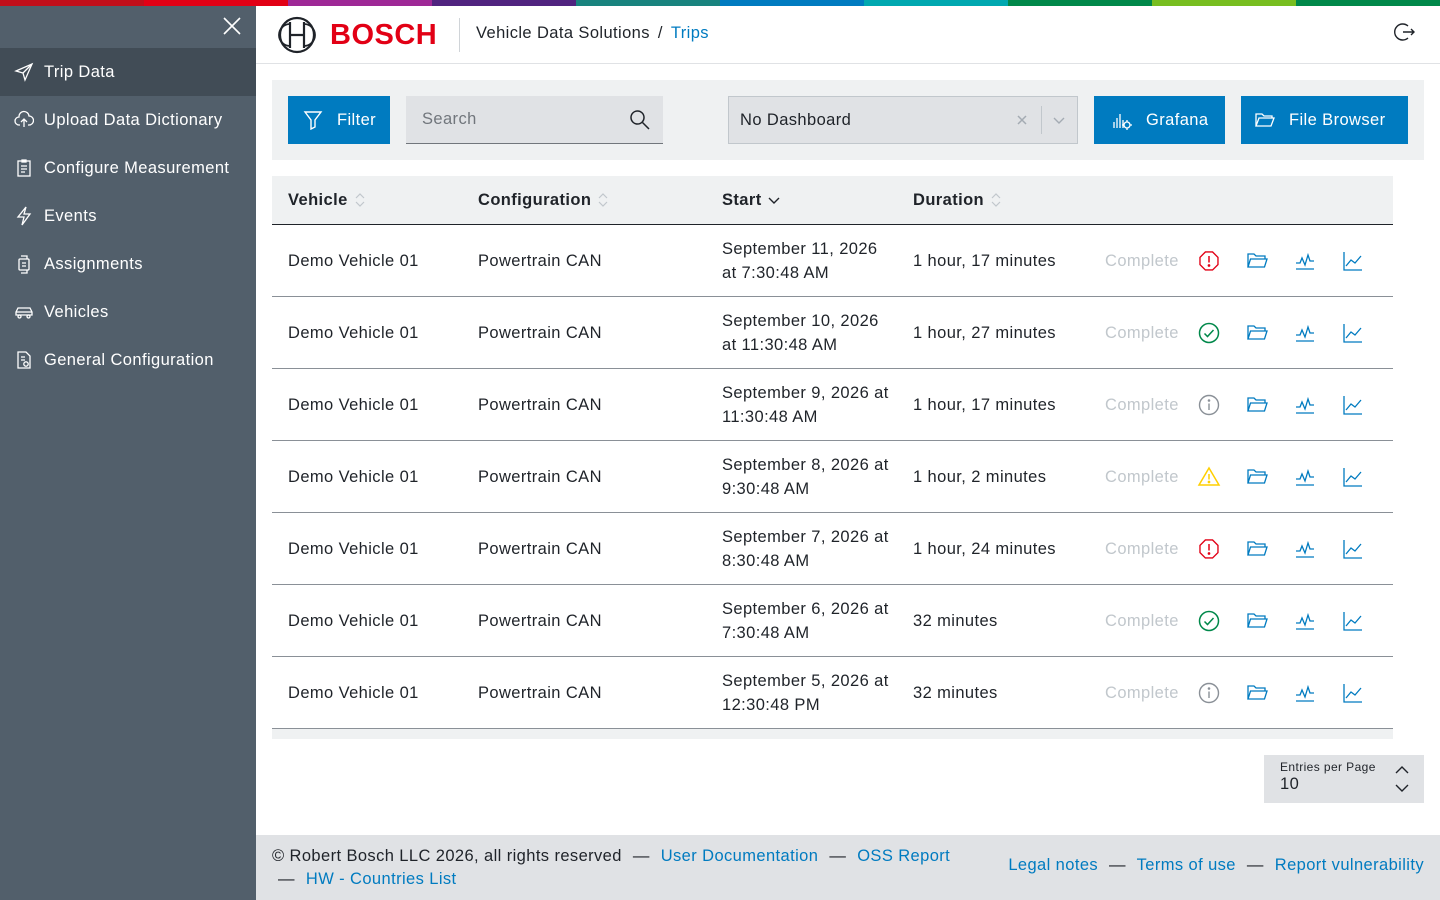 The width and height of the screenshot is (1440, 900). I want to click on start-time: 8:30:48 AM, so click(766, 560).